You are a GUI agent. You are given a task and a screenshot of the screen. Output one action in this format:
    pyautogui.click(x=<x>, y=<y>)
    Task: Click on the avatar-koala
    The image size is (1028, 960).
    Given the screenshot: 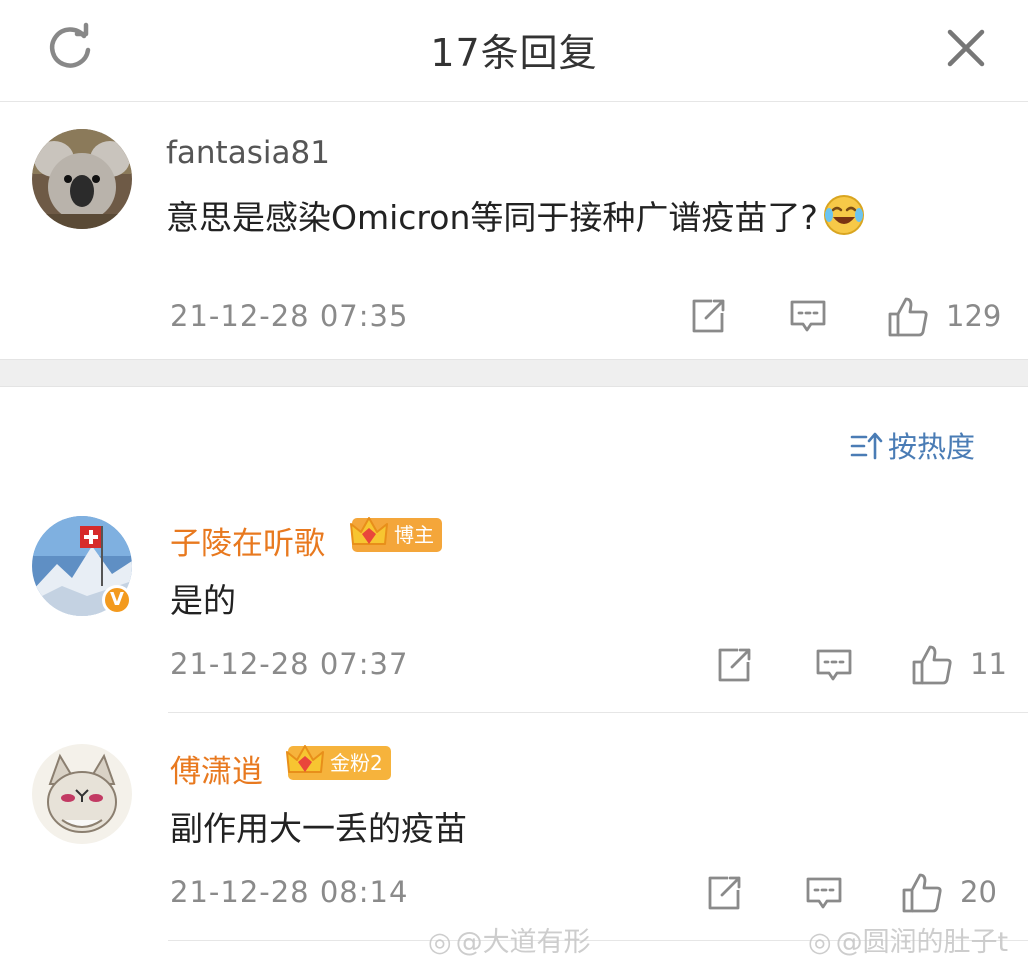 What is the action you would take?
    pyautogui.click(x=82, y=179)
    